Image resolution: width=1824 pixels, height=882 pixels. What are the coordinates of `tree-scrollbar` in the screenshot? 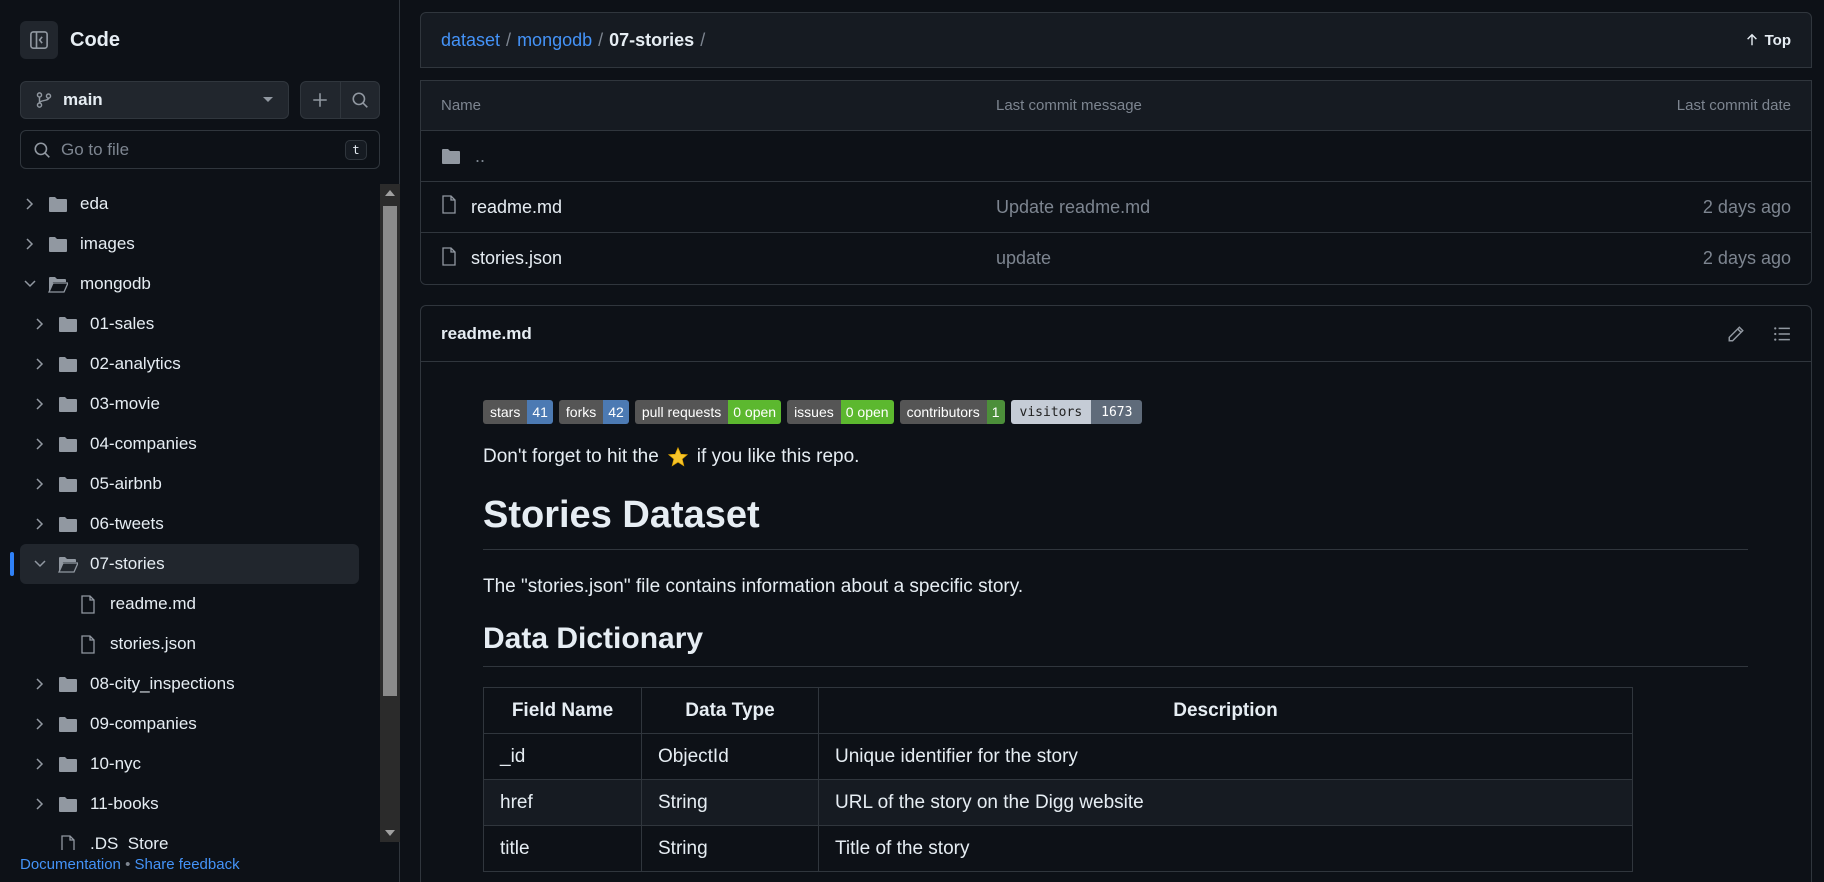 It's located at (390, 513).